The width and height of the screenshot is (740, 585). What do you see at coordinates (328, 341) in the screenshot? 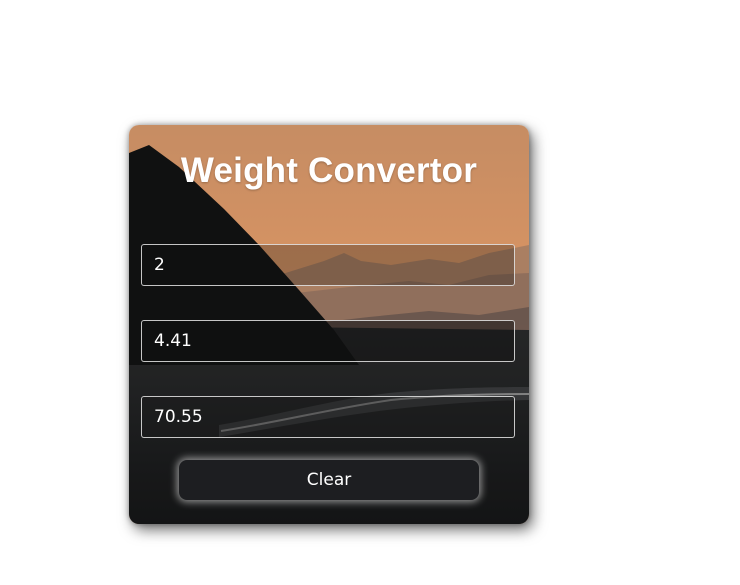
I see `pounds-input` at bounding box center [328, 341].